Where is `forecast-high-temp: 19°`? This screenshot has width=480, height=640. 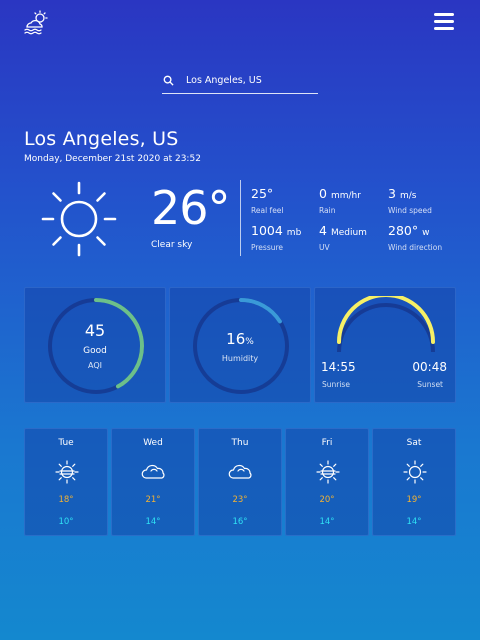
forecast-high-temp: 19° is located at coordinates (414, 500).